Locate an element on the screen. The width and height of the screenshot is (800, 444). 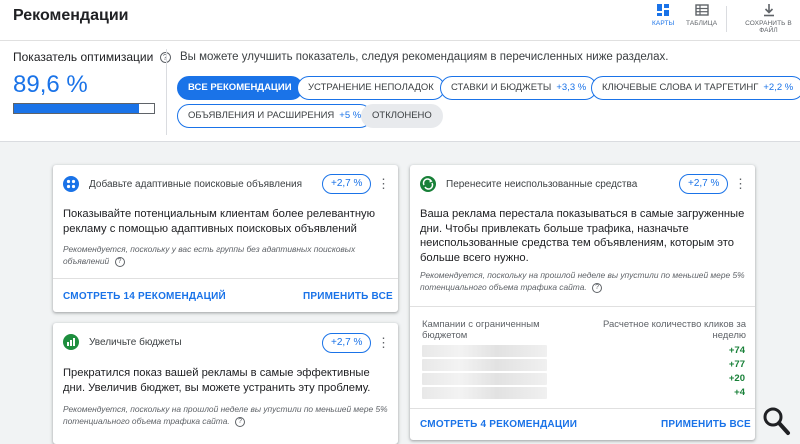
card-title: Добавьте адаптивные поисковые объявления is located at coordinates (196, 184).